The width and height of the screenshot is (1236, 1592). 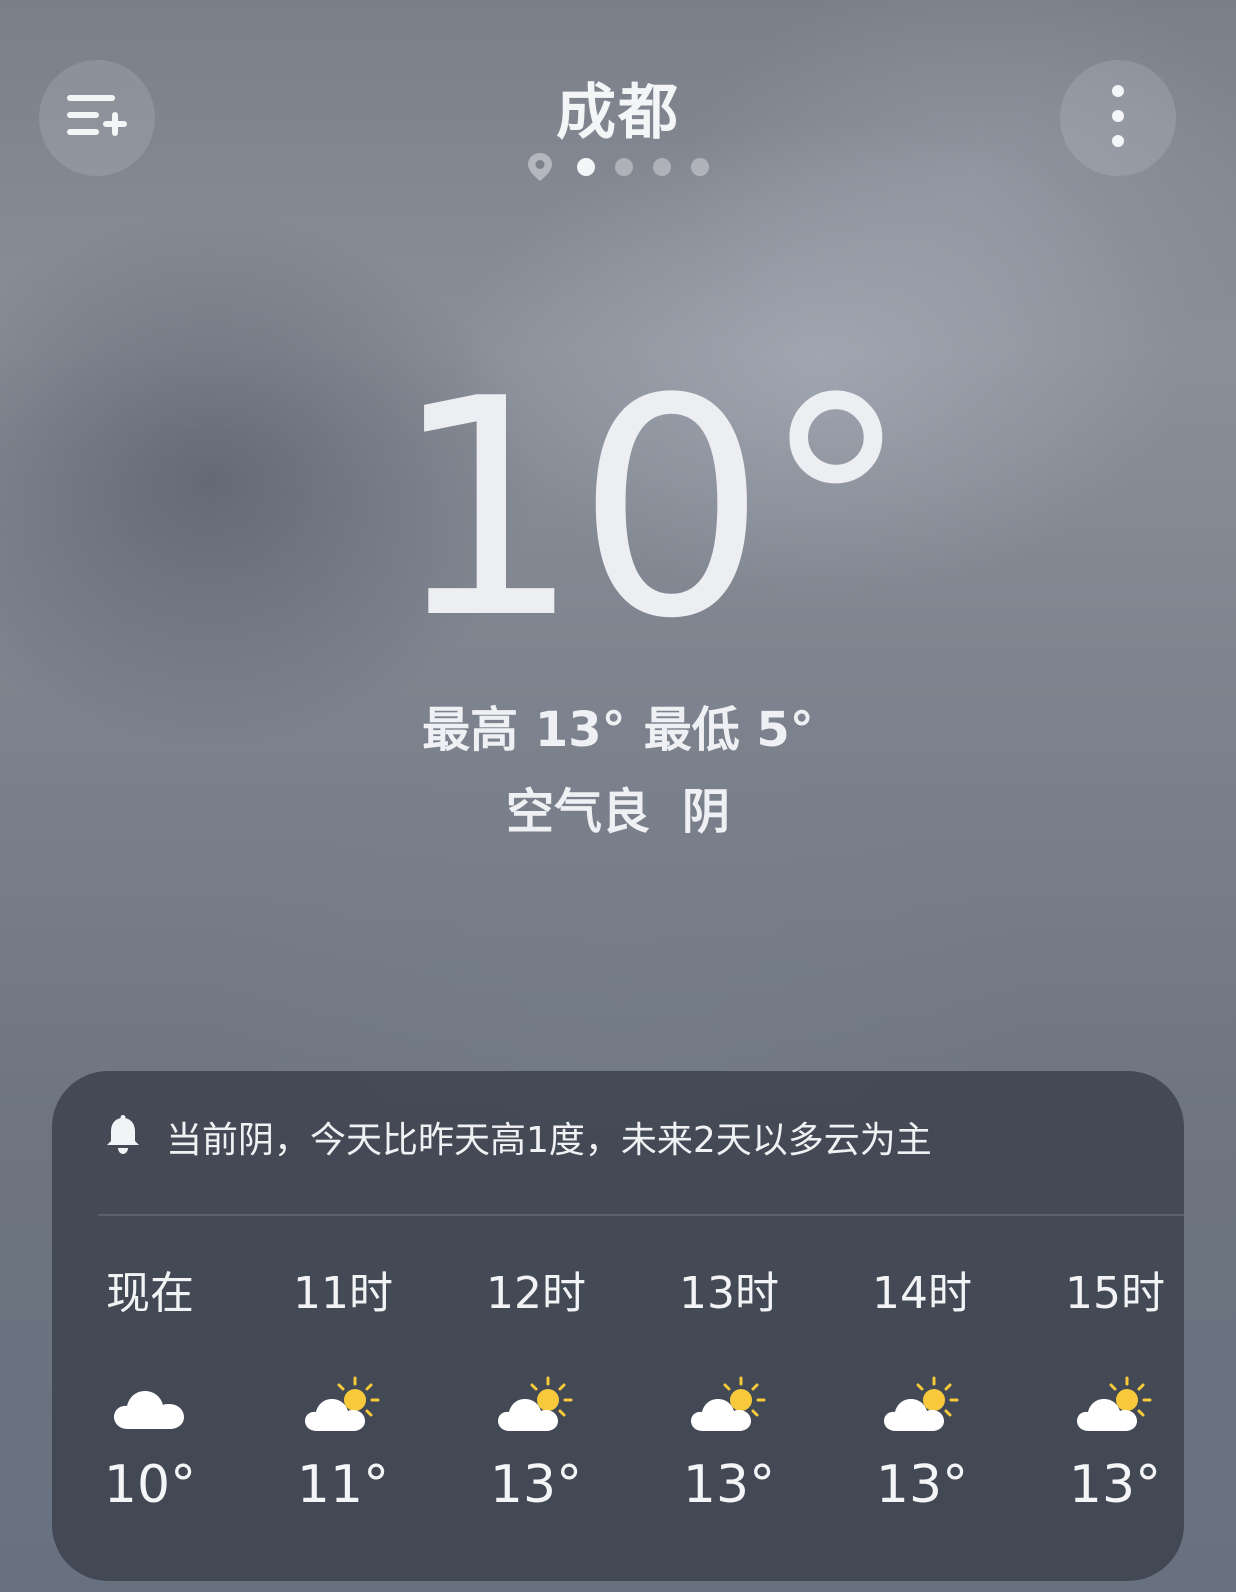 I want to click on air-quality-label: 空气良, so click(x=578, y=812).